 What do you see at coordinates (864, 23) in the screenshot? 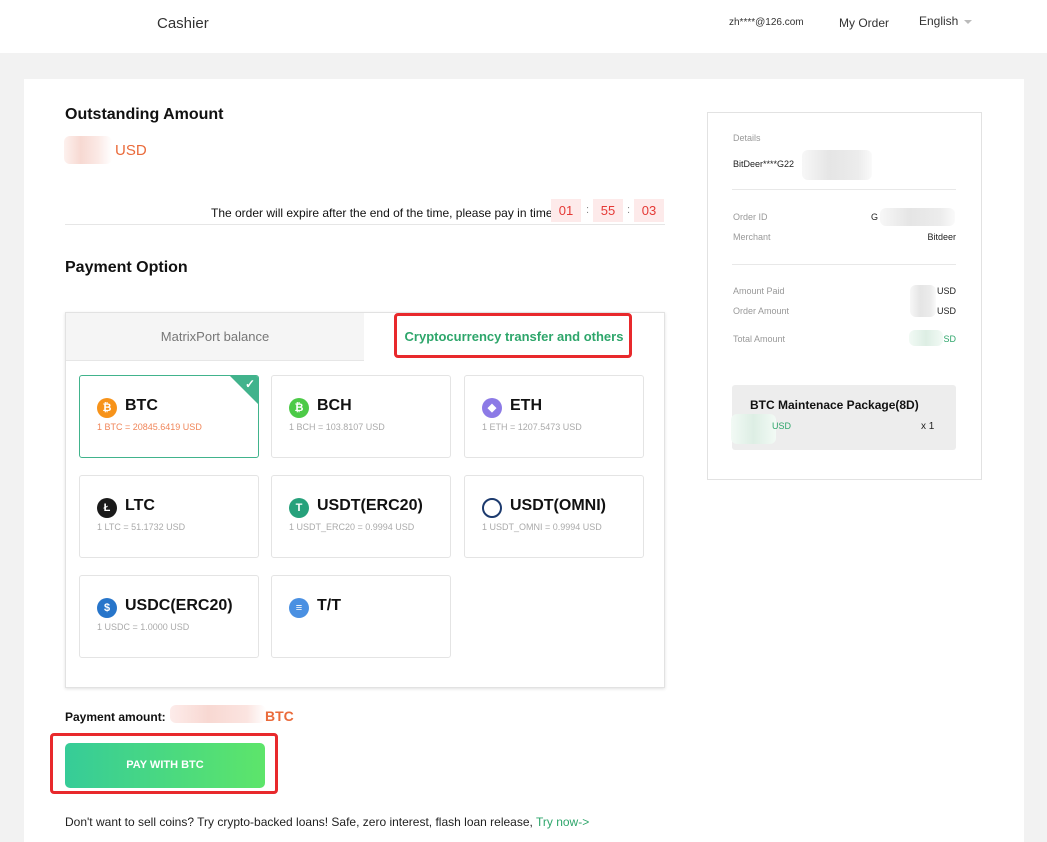
I see `my-order-link: My Order` at bounding box center [864, 23].